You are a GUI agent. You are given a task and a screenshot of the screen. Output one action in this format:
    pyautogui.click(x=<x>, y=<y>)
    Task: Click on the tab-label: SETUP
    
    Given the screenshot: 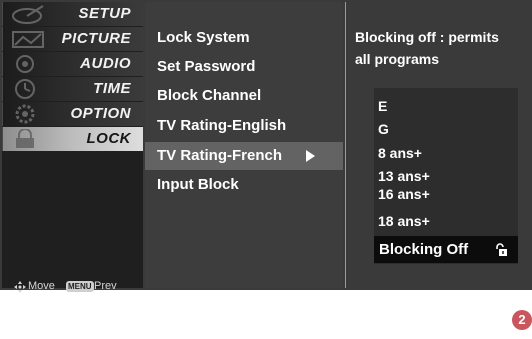 What is the action you would take?
    pyautogui.click(x=104, y=13)
    